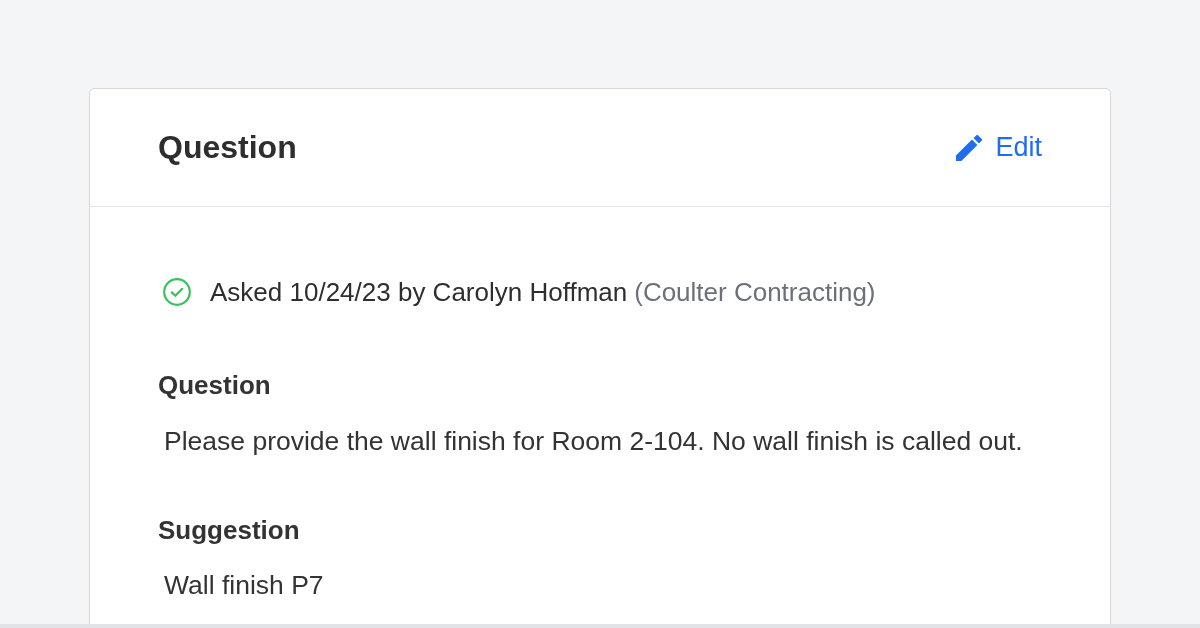 This screenshot has height=628, width=1200. What do you see at coordinates (227, 147) in the screenshot?
I see `card-title: Question` at bounding box center [227, 147].